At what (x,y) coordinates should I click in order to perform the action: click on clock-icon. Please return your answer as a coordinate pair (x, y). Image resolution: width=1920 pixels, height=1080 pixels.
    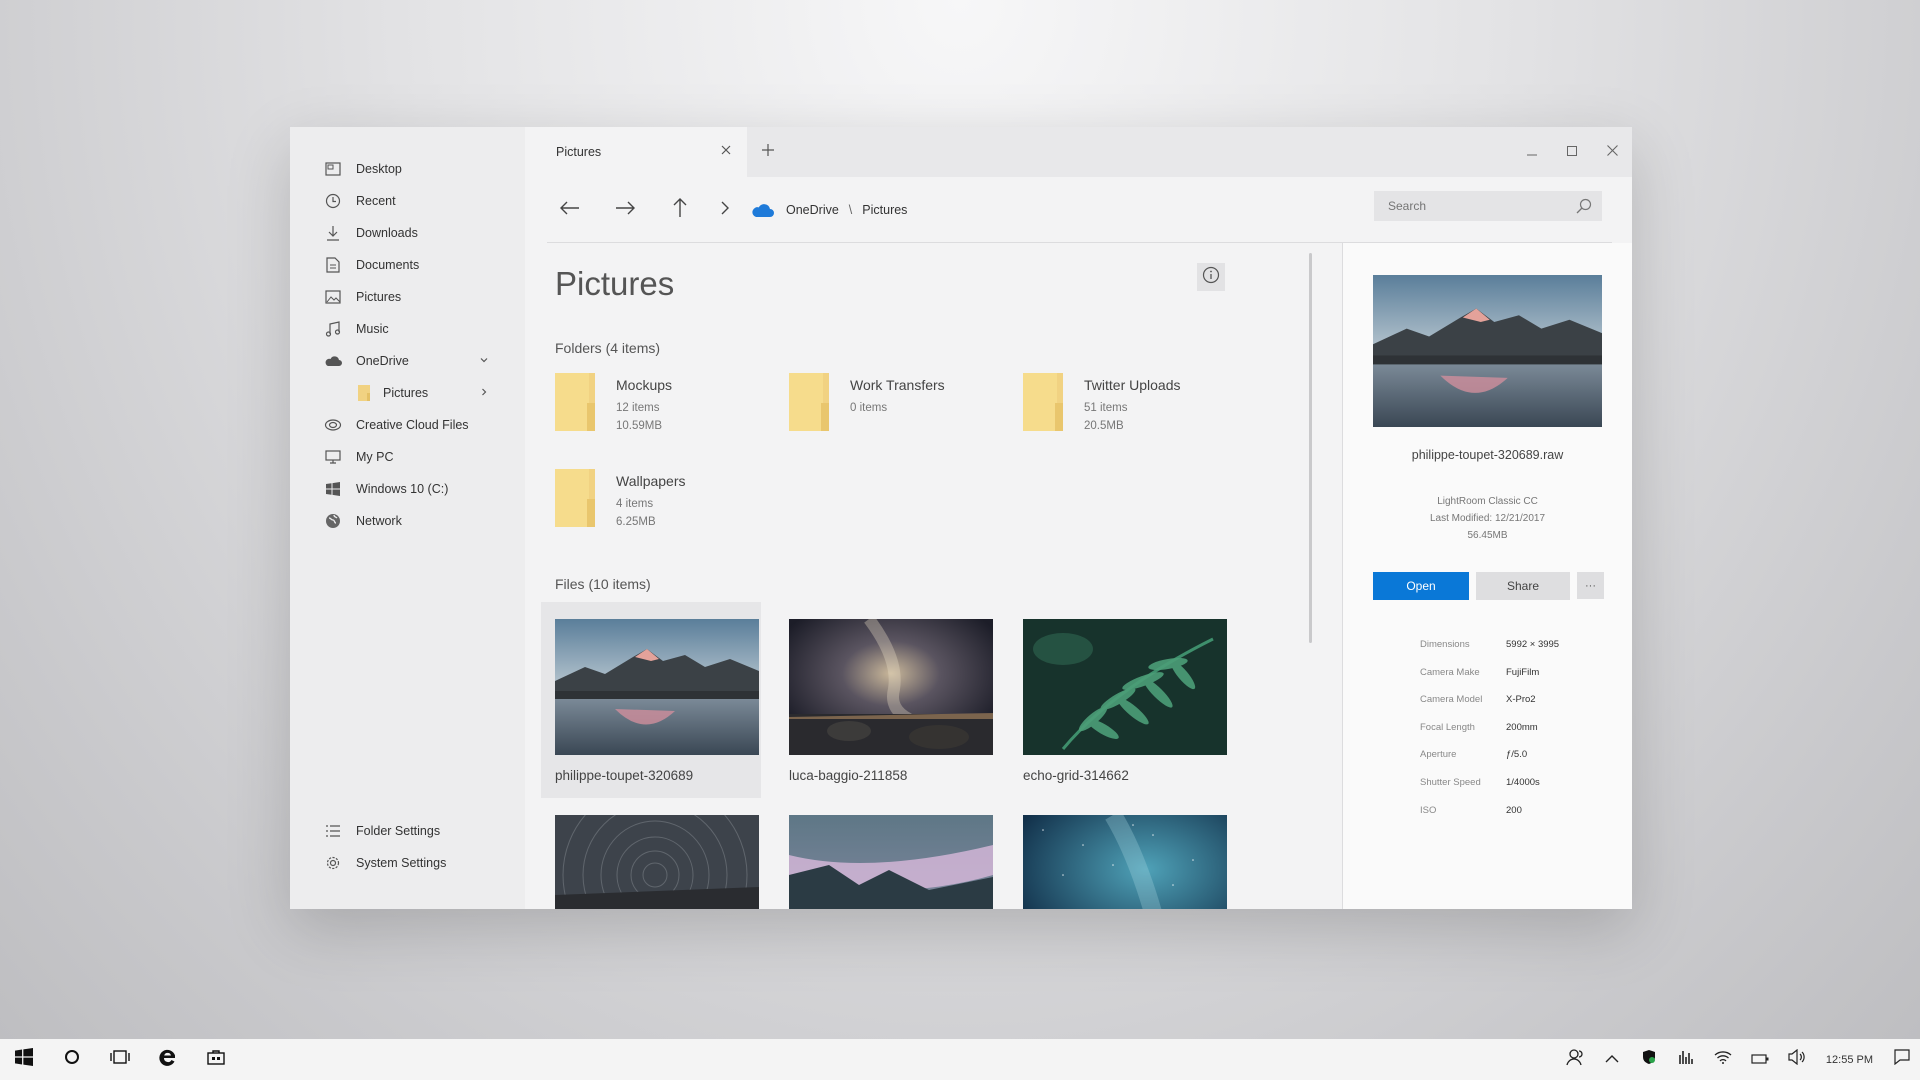
    Looking at the image, I should click on (333, 201).